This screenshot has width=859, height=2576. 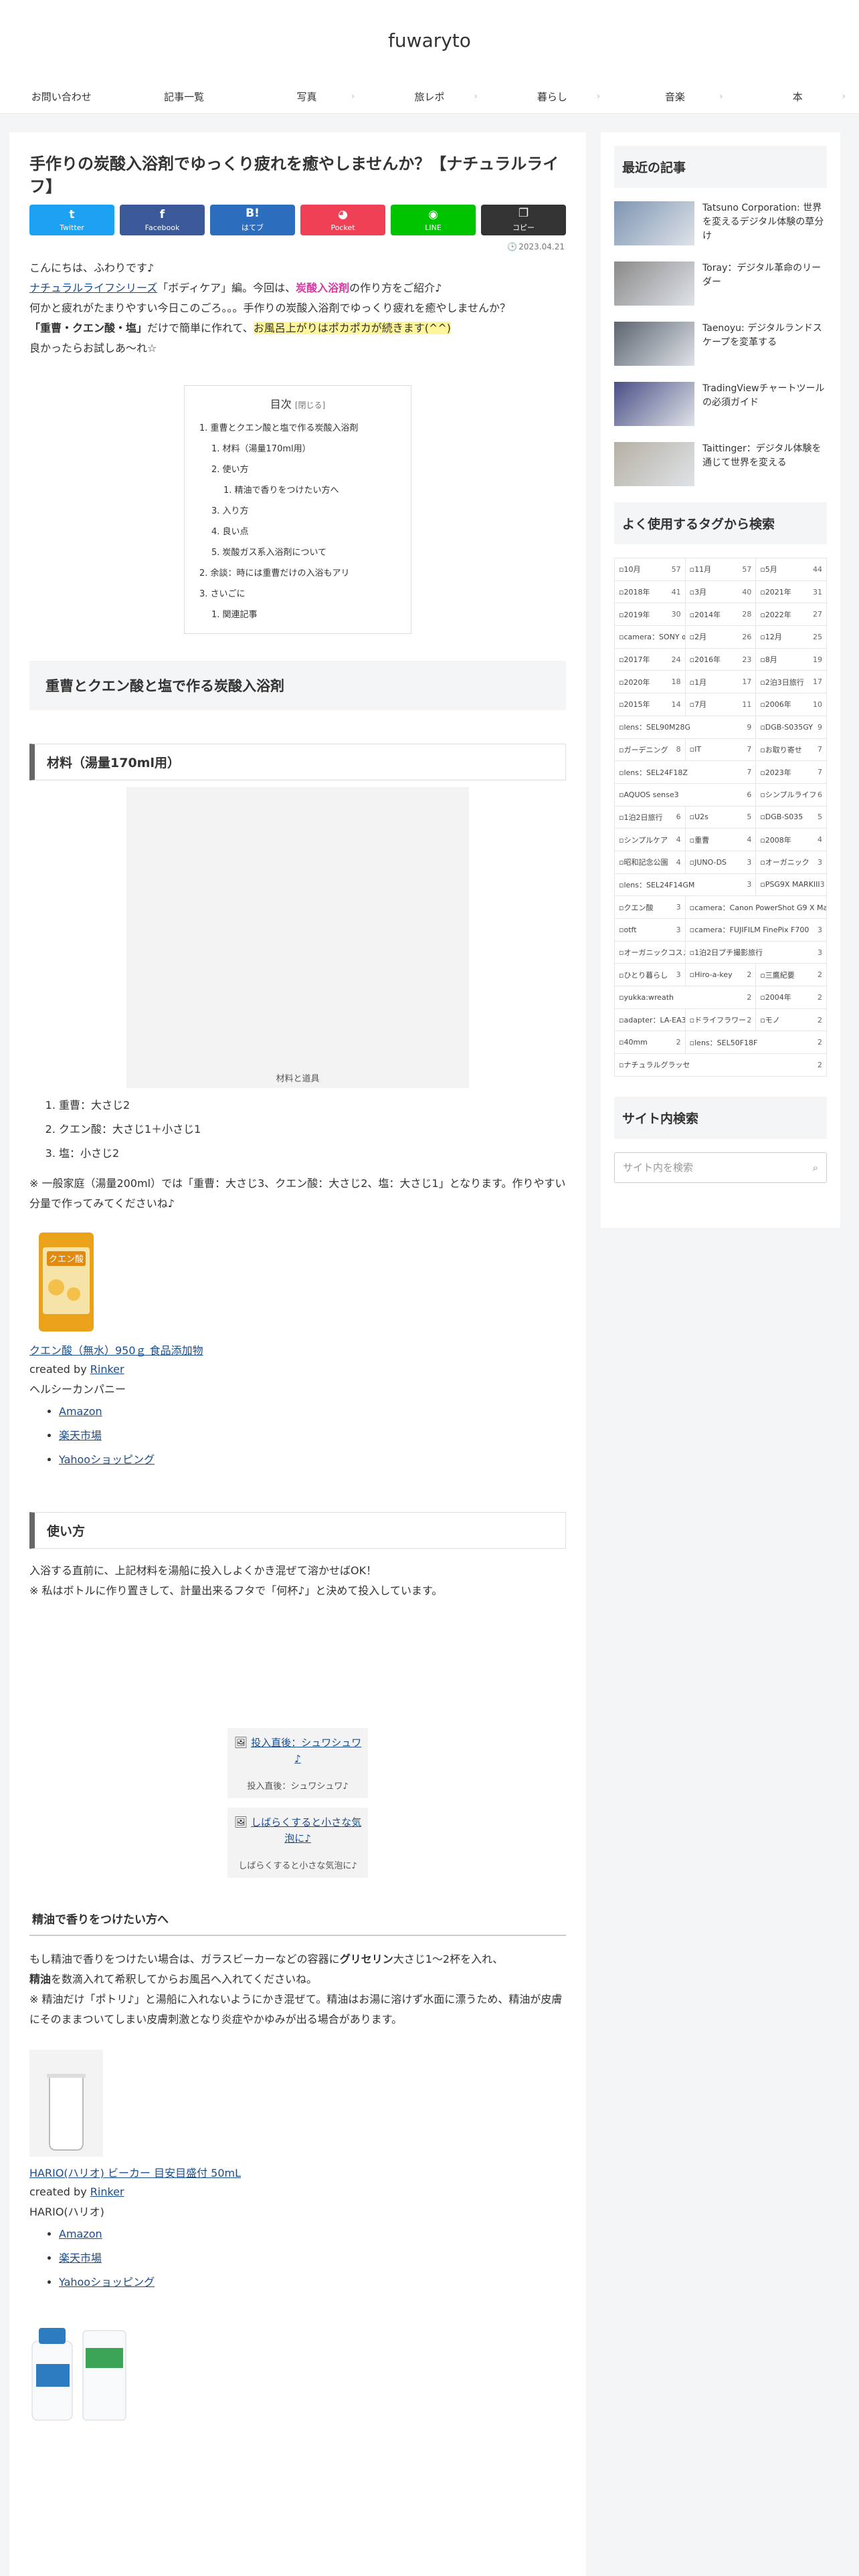 What do you see at coordinates (720, 1167) in the screenshot?
I see `search-input: サイト内を検索 ⌕` at bounding box center [720, 1167].